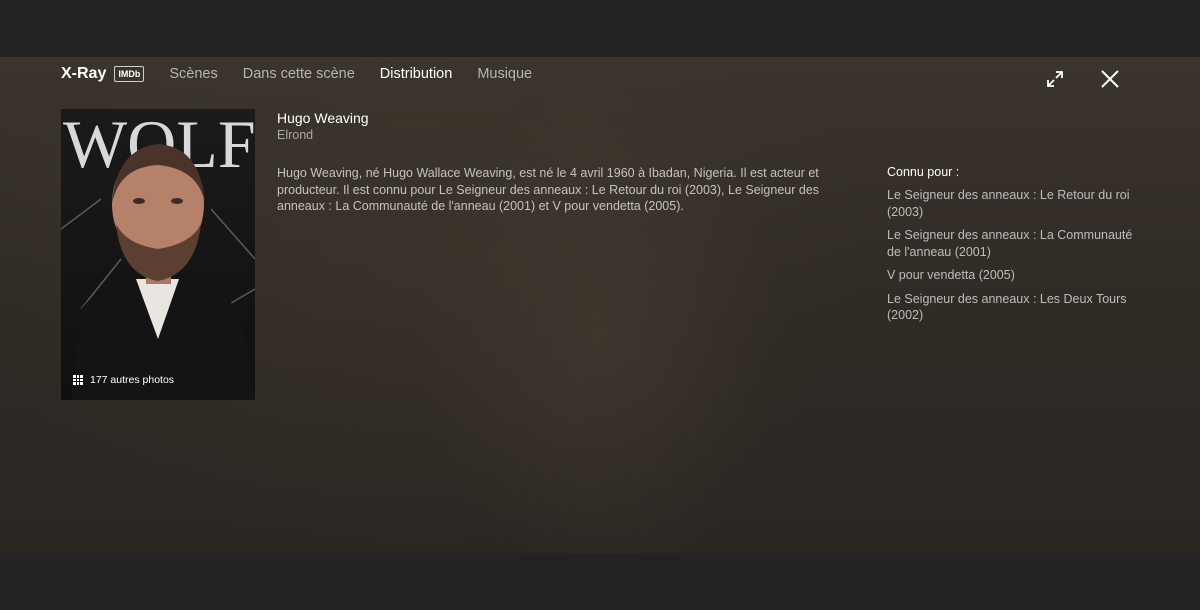  Describe the element at coordinates (299, 74) in the screenshot. I see `tab-in-this-scene: Dans cette scène` at that location.